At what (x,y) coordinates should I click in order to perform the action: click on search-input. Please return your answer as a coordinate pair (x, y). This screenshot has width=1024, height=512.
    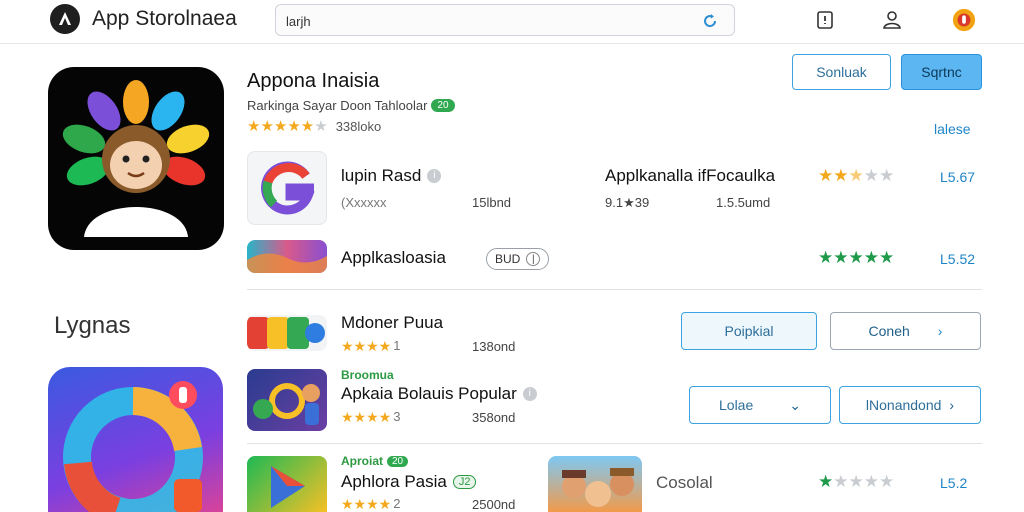
    Looking at the image, I should click on (486, 21).